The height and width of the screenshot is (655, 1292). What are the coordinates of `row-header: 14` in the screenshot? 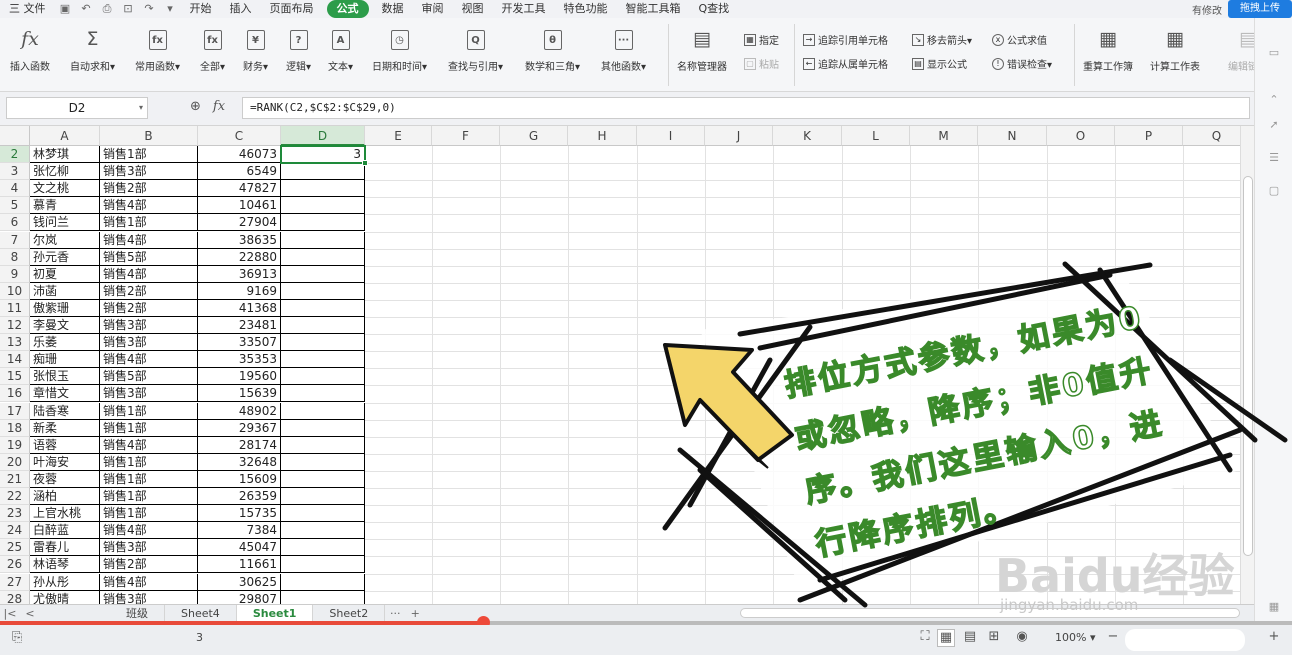 It's located at (15, 360).